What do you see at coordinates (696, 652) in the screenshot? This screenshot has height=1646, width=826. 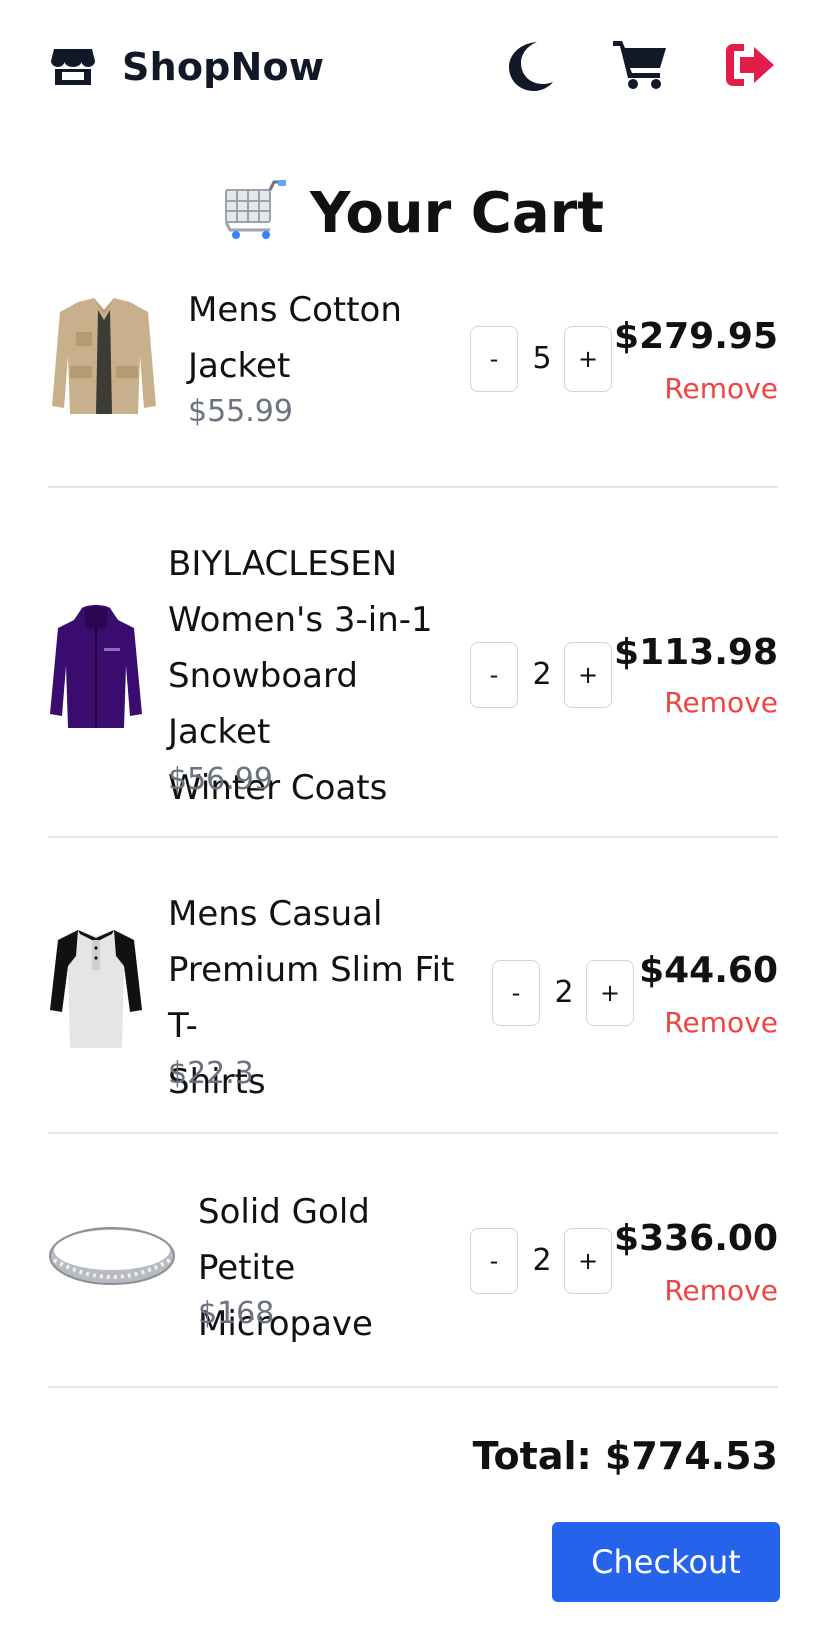 I see `item-line-total: $113.98` at bounding box center [696, 652].